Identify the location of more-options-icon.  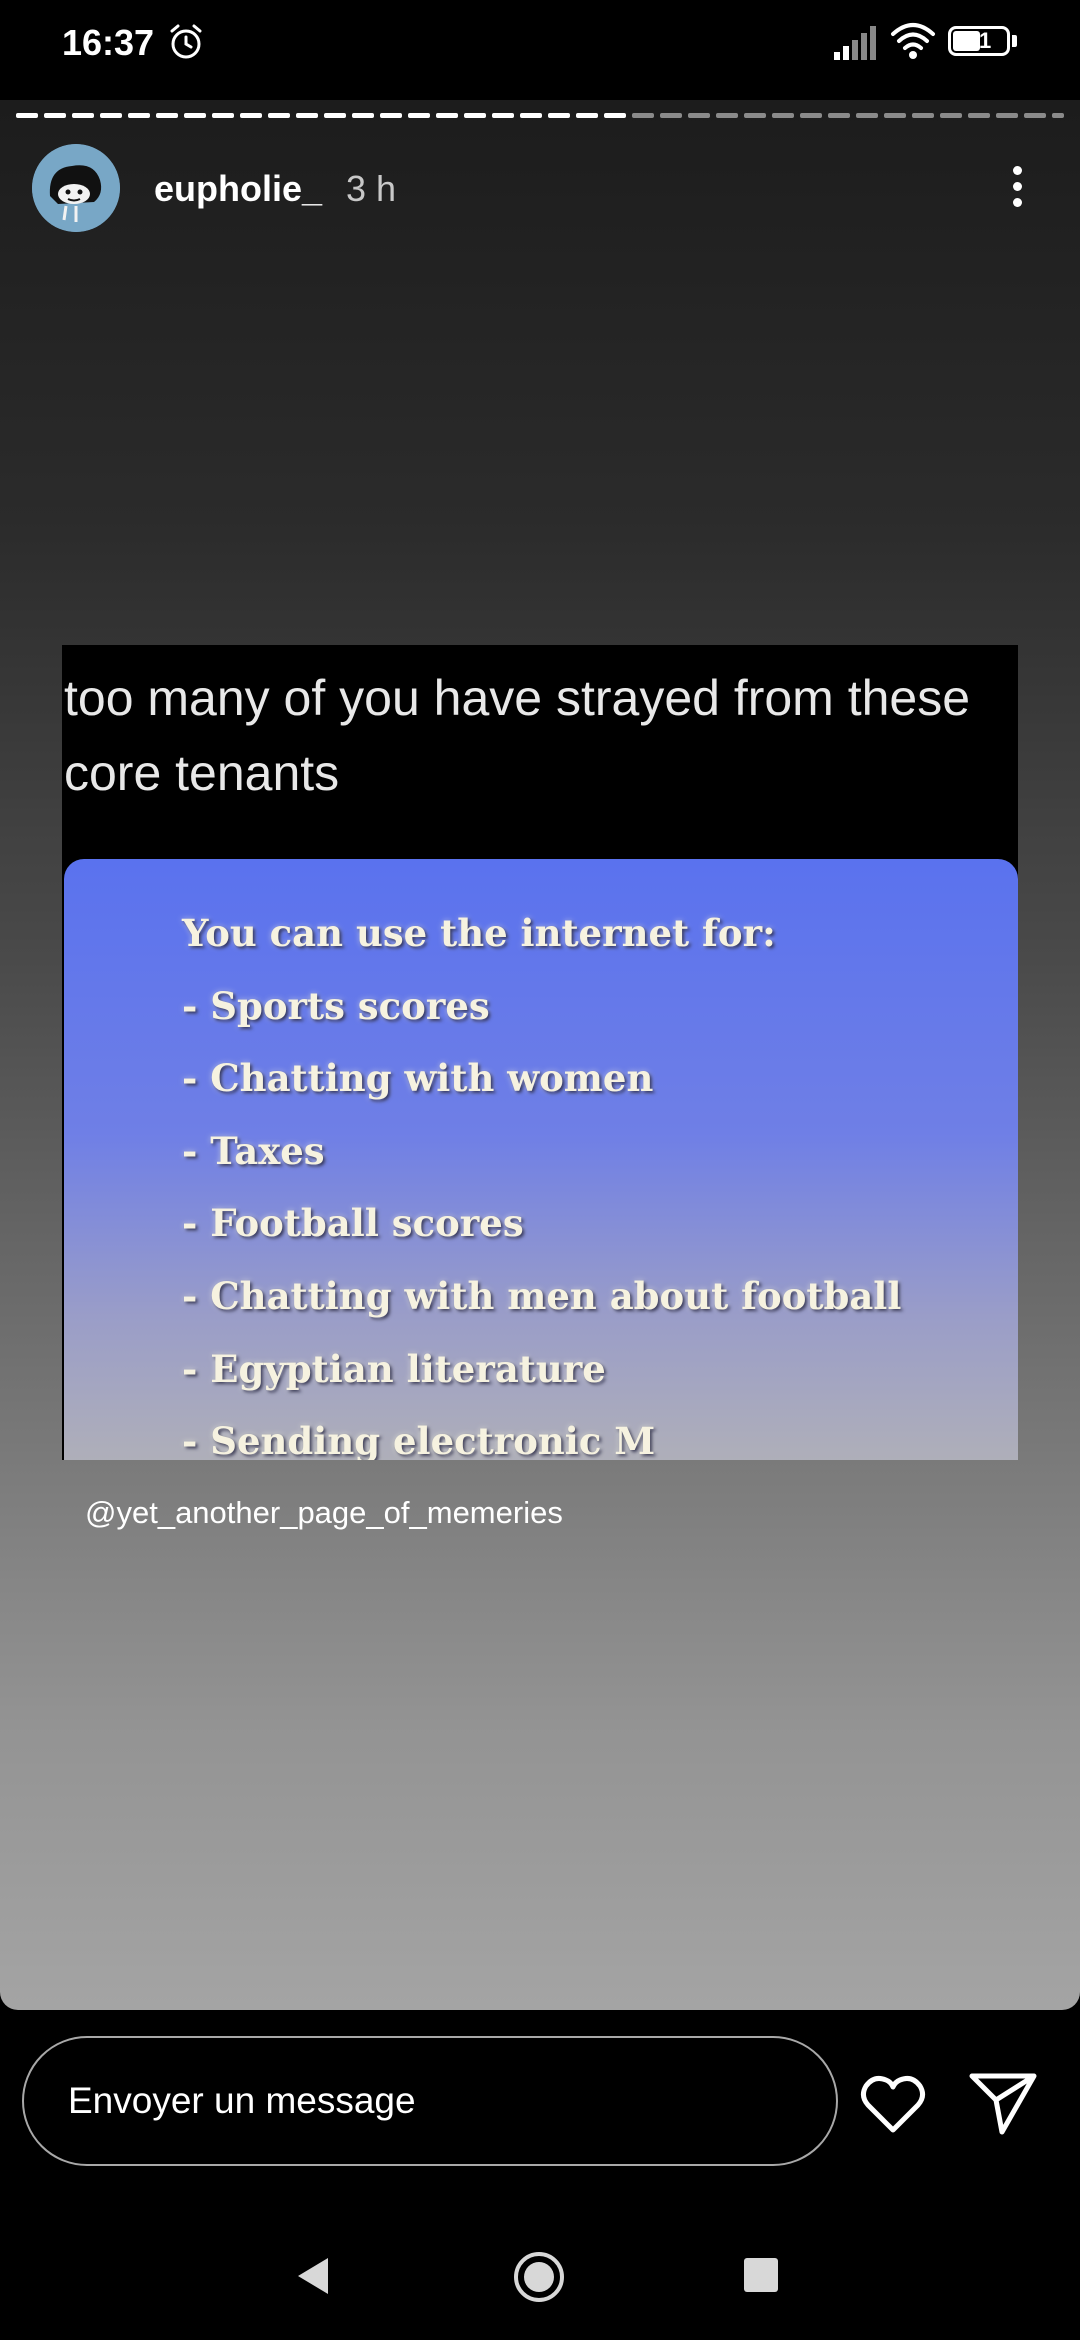
(1017, 190).